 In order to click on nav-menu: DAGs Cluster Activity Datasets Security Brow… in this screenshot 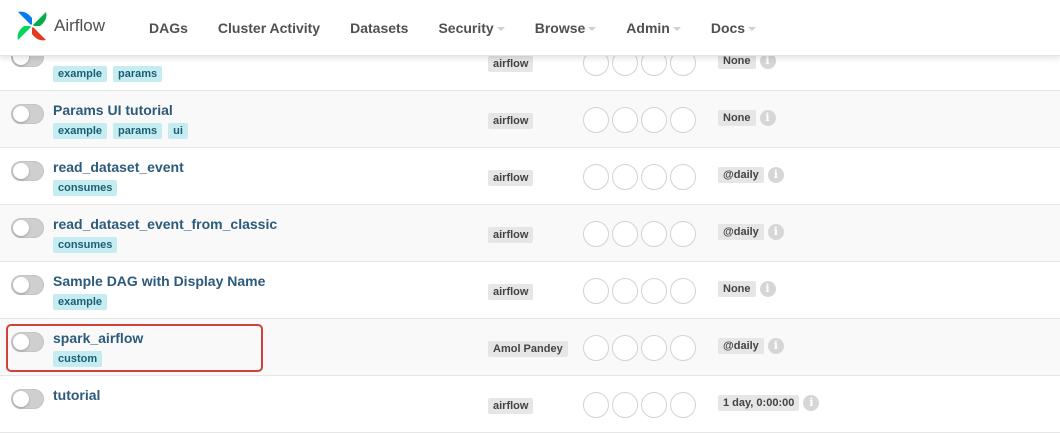, I will do `click(452, 28)`.